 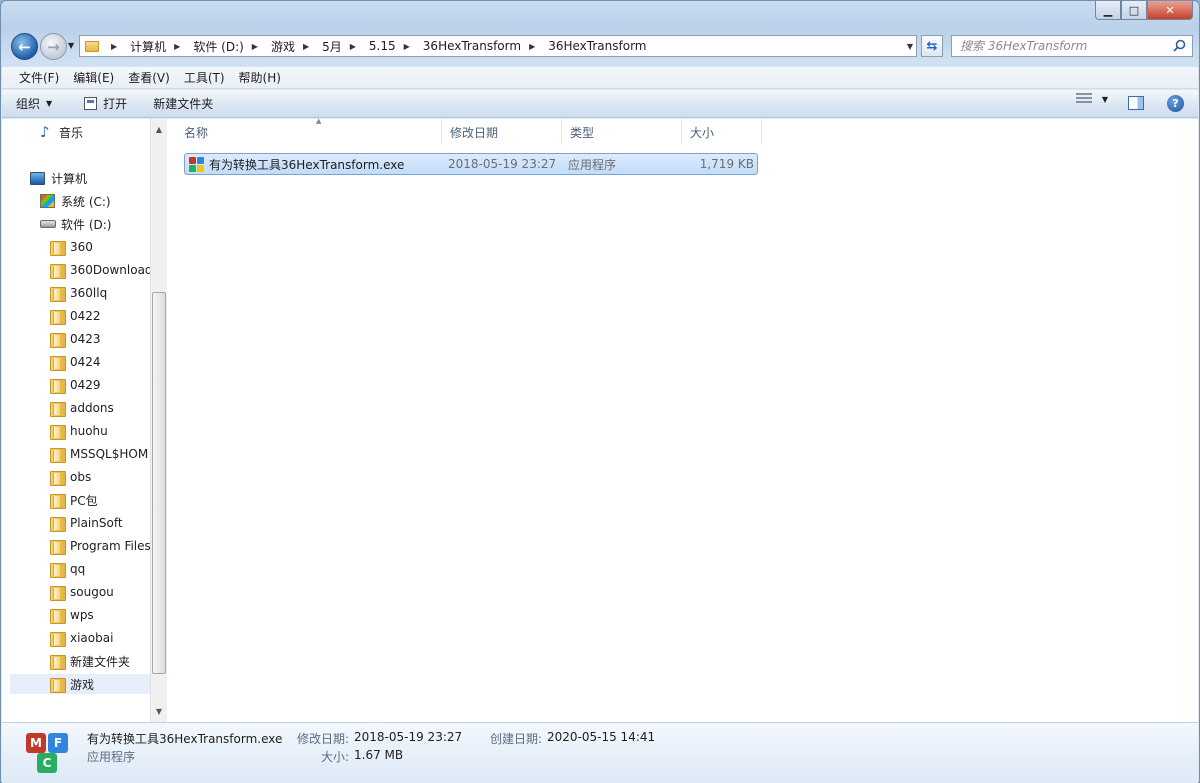 What do you see at coordinates (85, 362) in the screenshot?
I see `folder-label: 0424` at bounding box center [85, 362].